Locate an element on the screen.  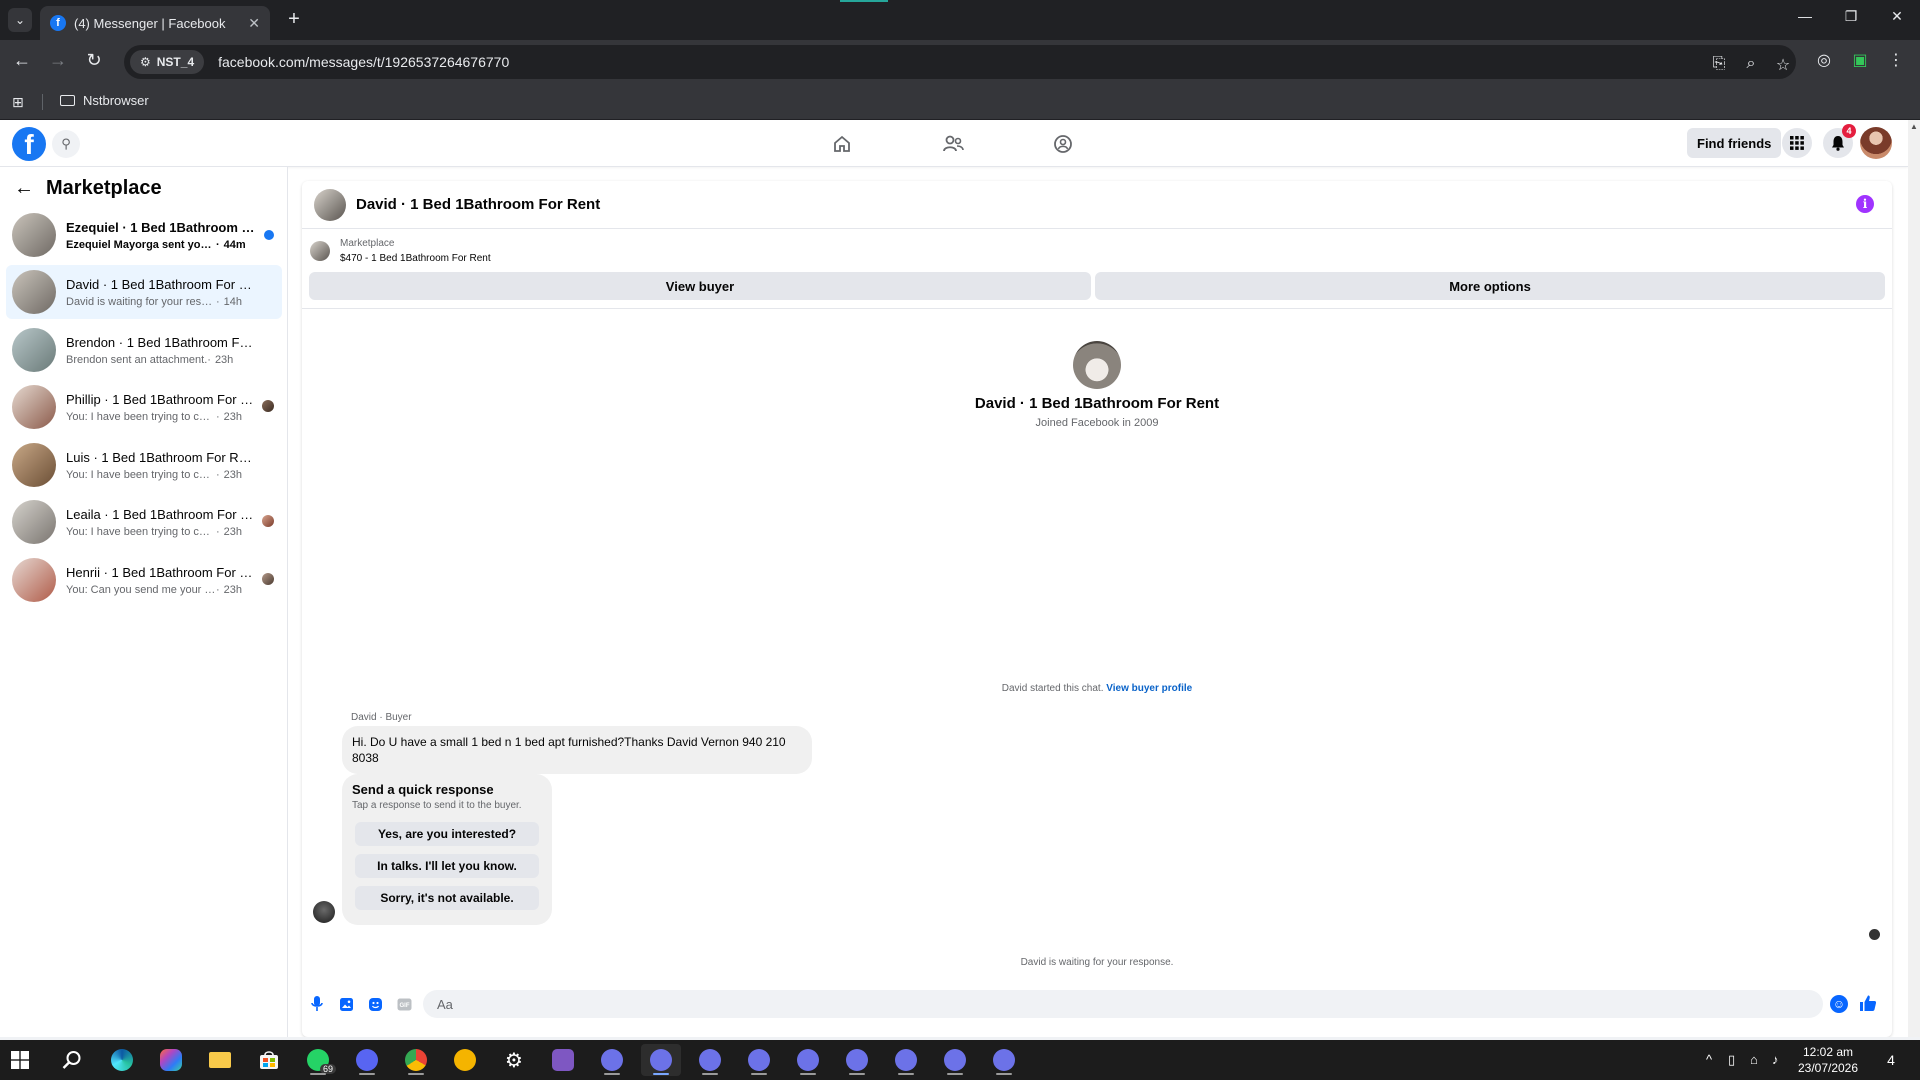
browser-menu-icon: ⋮ is located at coordinates (1896, 60).